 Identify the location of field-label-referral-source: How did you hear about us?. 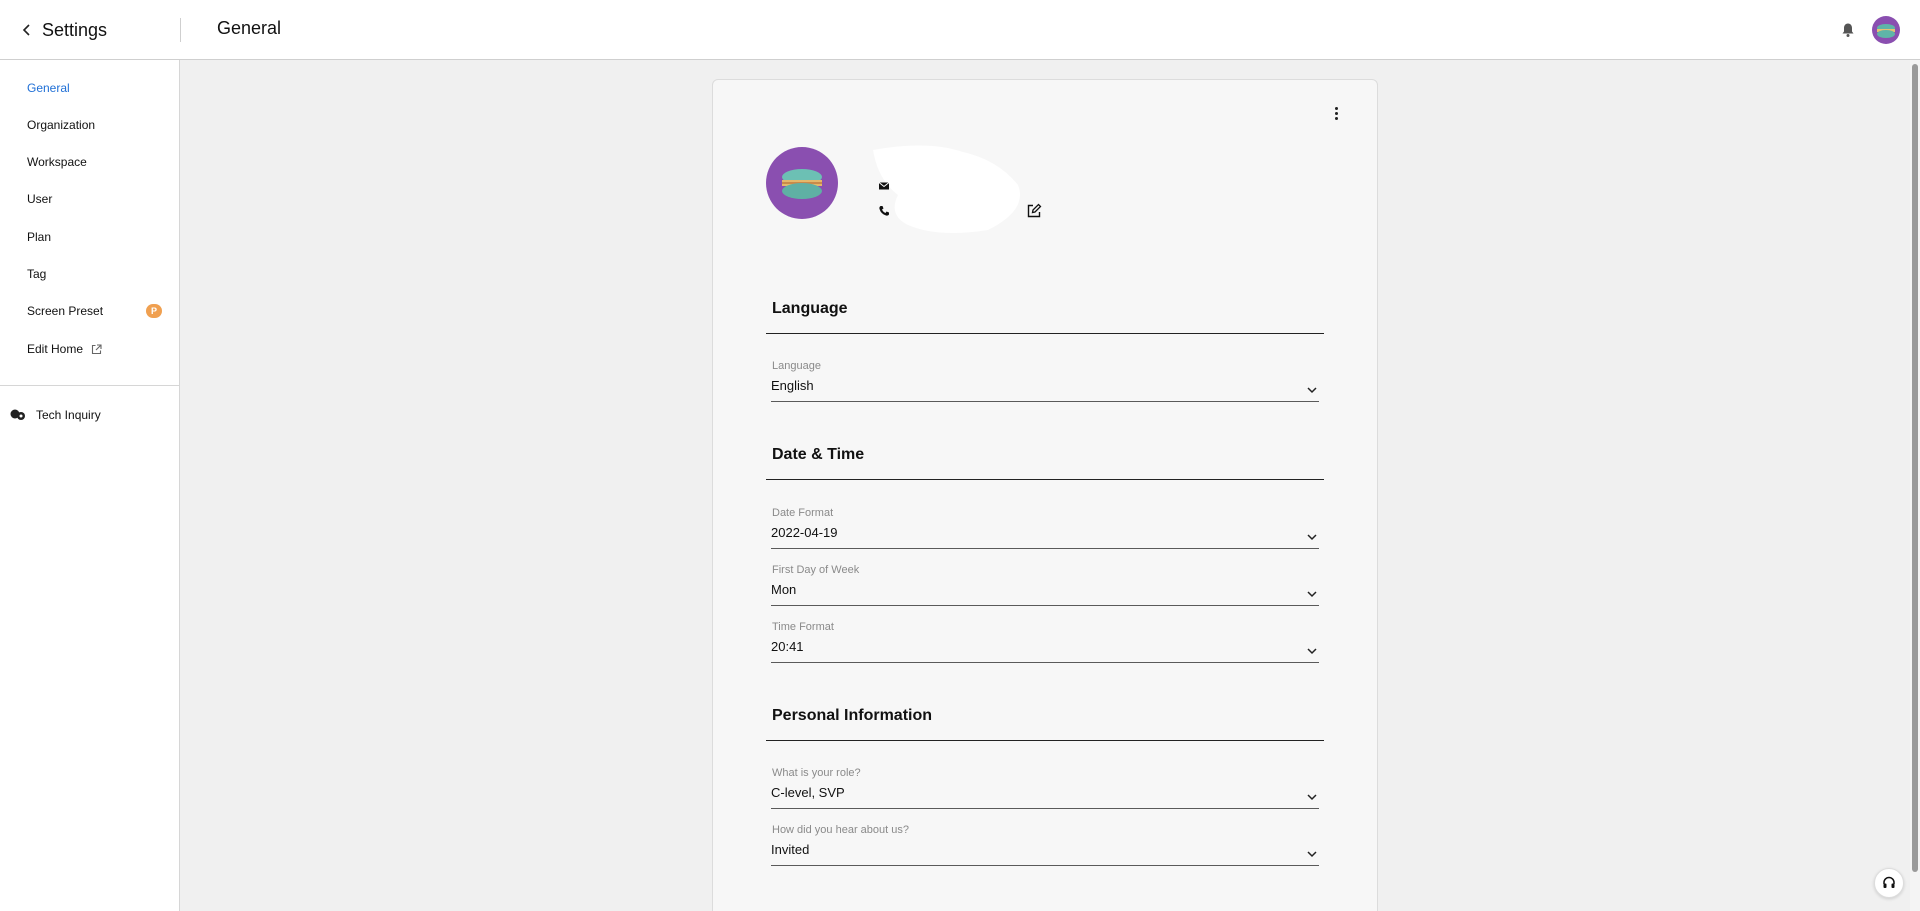
(840, 830).